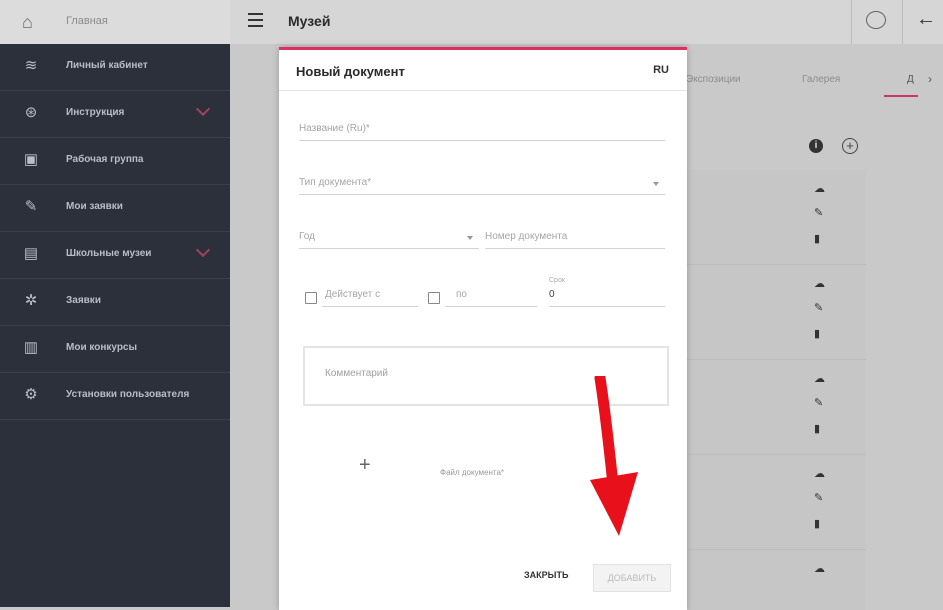 The width and height of the screenshot is (943, 610). What do you see at coordinates (31, 112) in the screenshot?
I see `lifebuoy-icon: ⊛` at bounding box center [31, 112].